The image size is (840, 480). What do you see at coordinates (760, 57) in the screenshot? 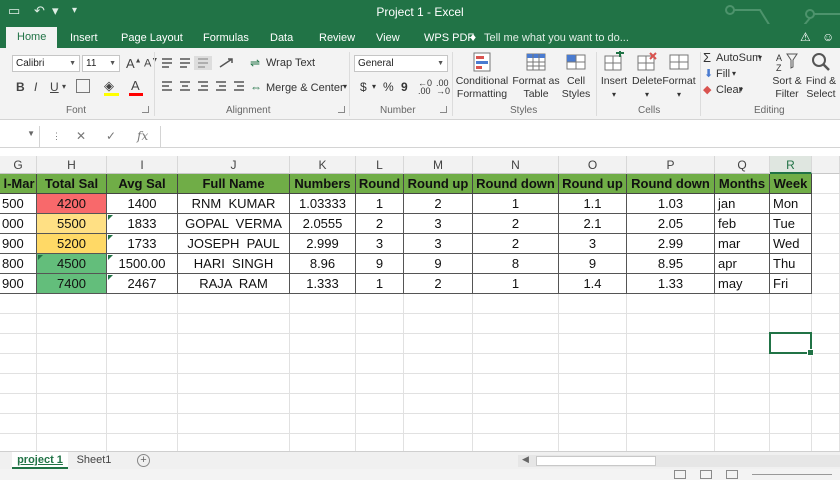
I see `autosum-dropdown-icon: ▾` at bounding box center [760, 57].